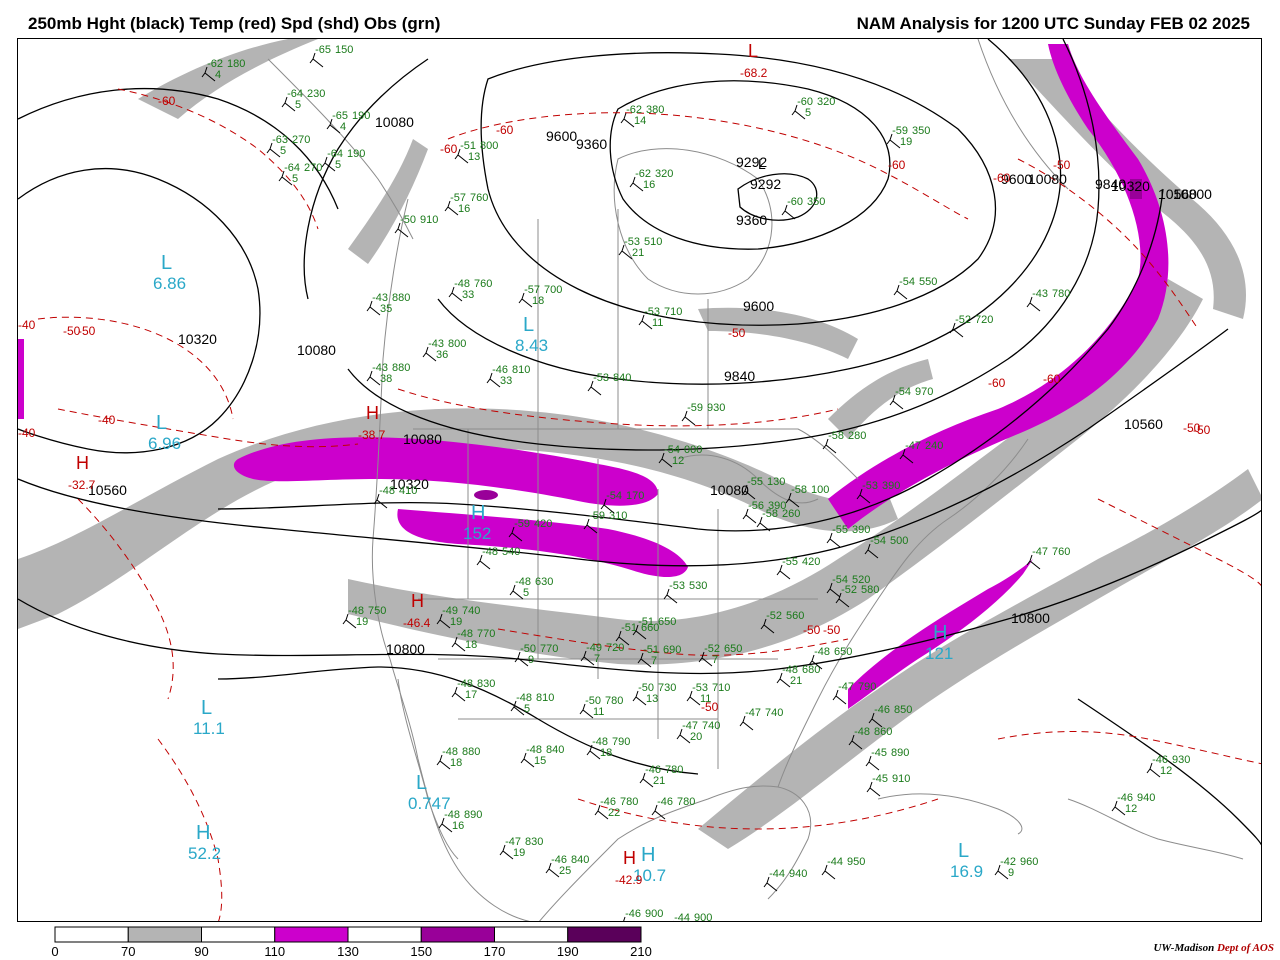 The image size is (1280, 960). Describe the element at coordinates (236, 64) in the screenshot. I see `station-height: 180` at that location.